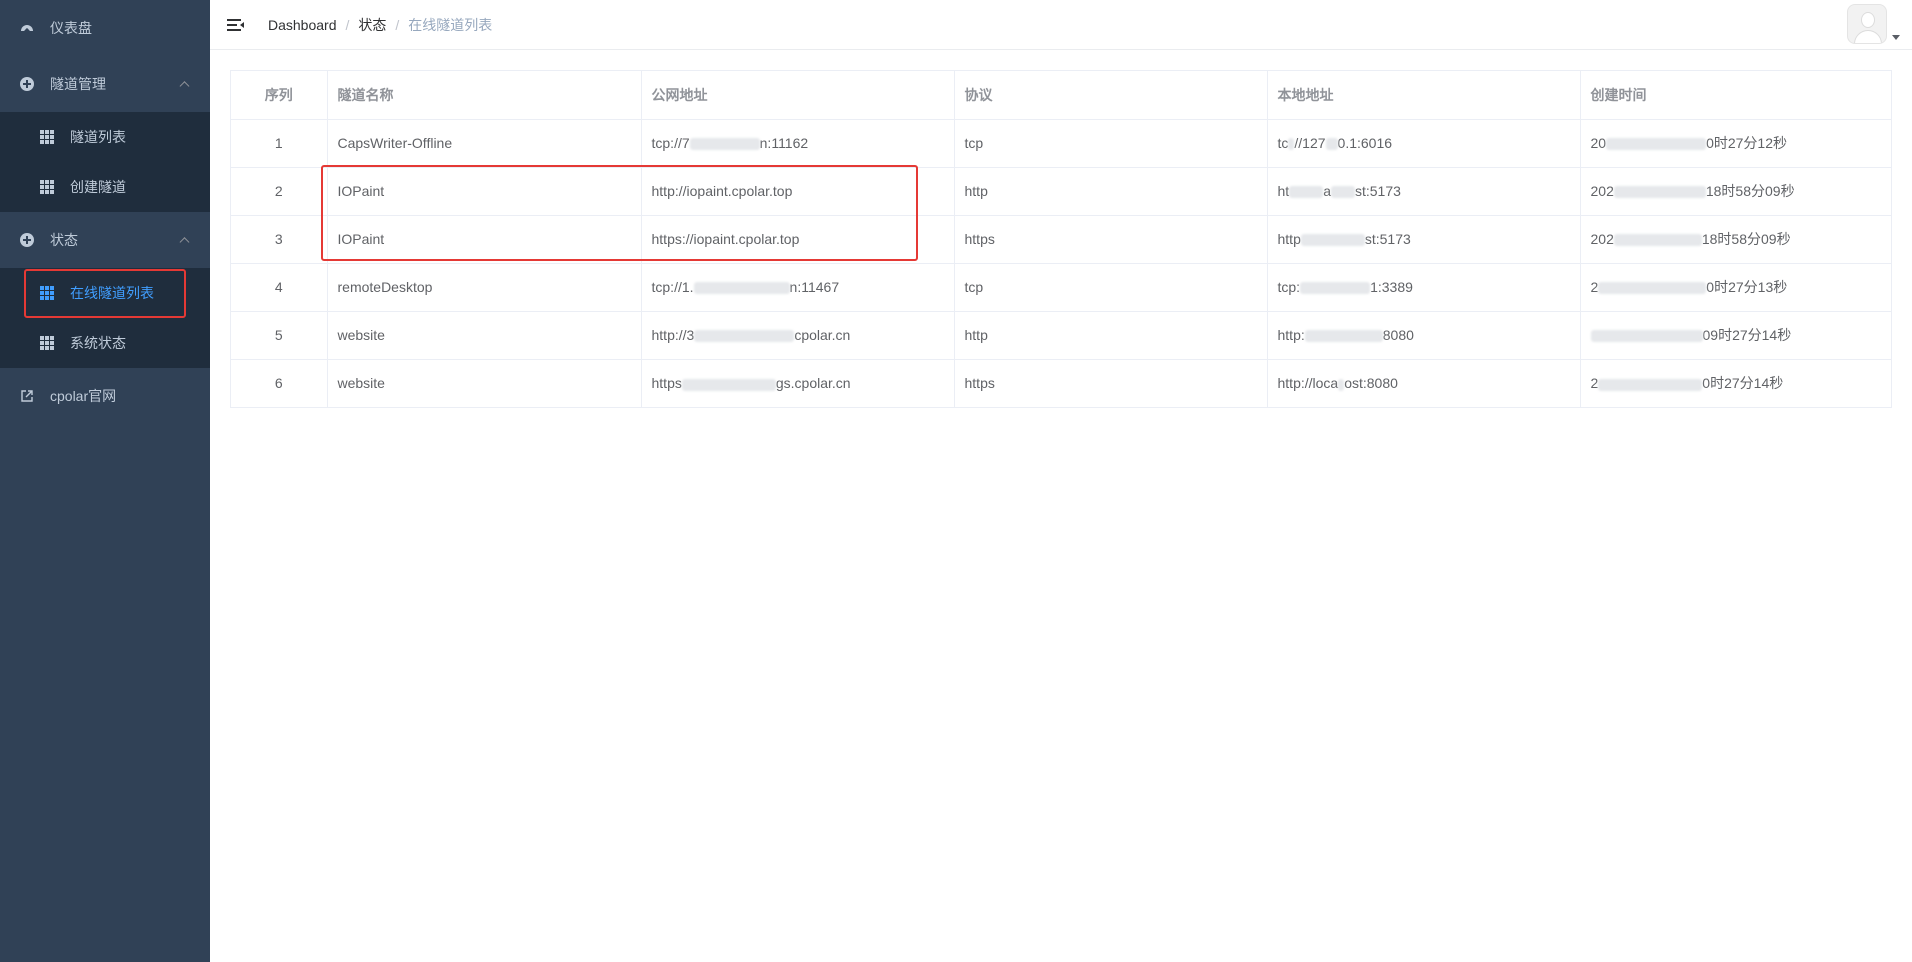 The width and height of the screenshot is (1912, 962). What do you see at coordinates (1365, 143) in the screenshot?
I see `cell-text: 0.1:6016` at bounding box center [1365, 143].